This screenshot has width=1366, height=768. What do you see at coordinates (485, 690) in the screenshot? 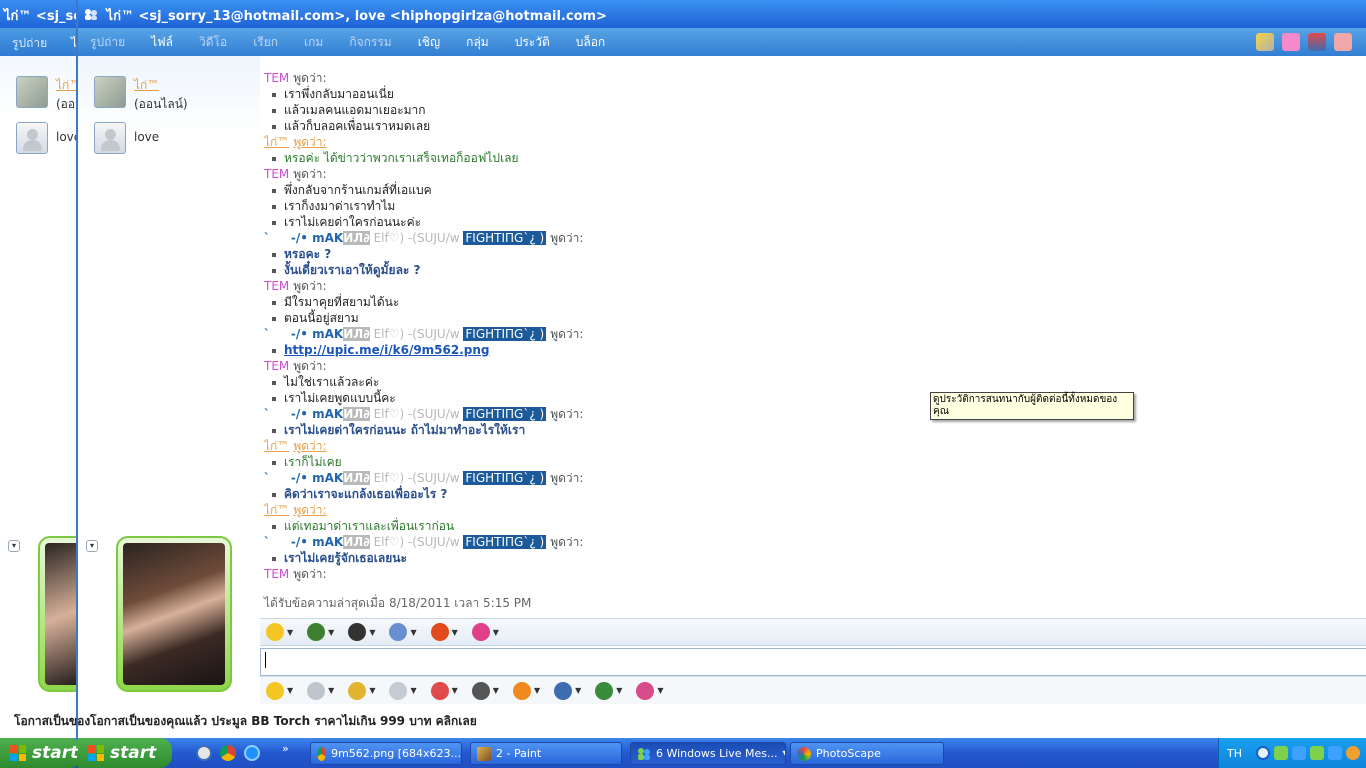
I see `audio-button: ▼` at bounding box center [485, 690].